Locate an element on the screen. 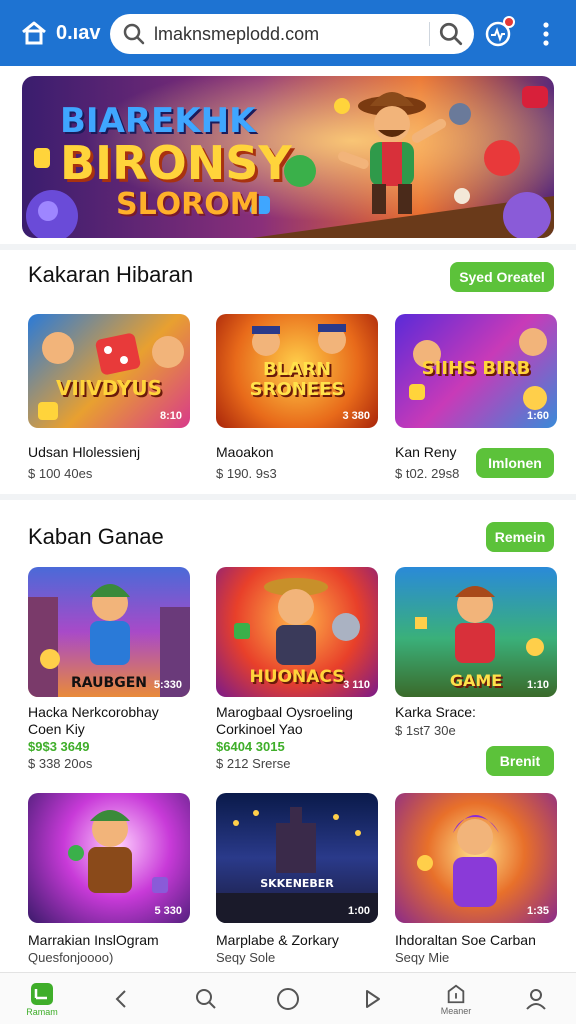 The height and width of the screenshot is (1024, 576). game-name: Ihdoraltan Soe Carban is located at coordinates (465, 940).